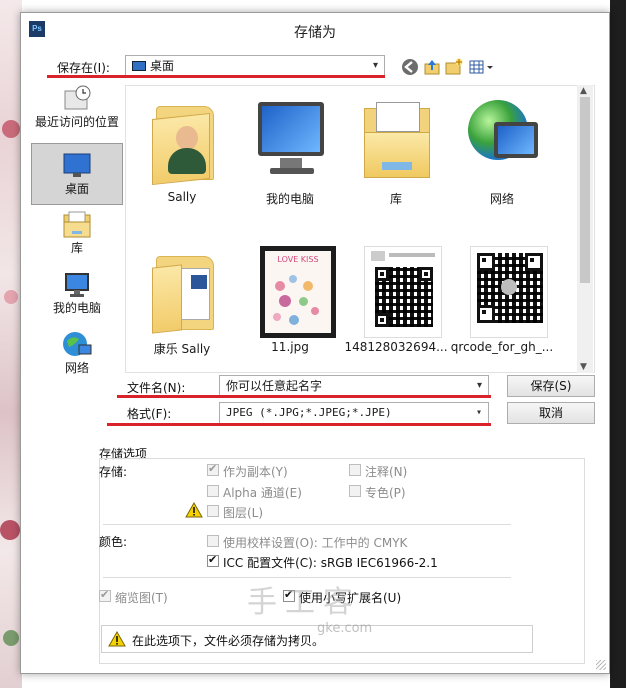 The image size is (626, 688). What do you see at coordinates (289, 199) in the screenshot?
I see `file-item-name: 我的电脑` at bounding box center [289, 199].